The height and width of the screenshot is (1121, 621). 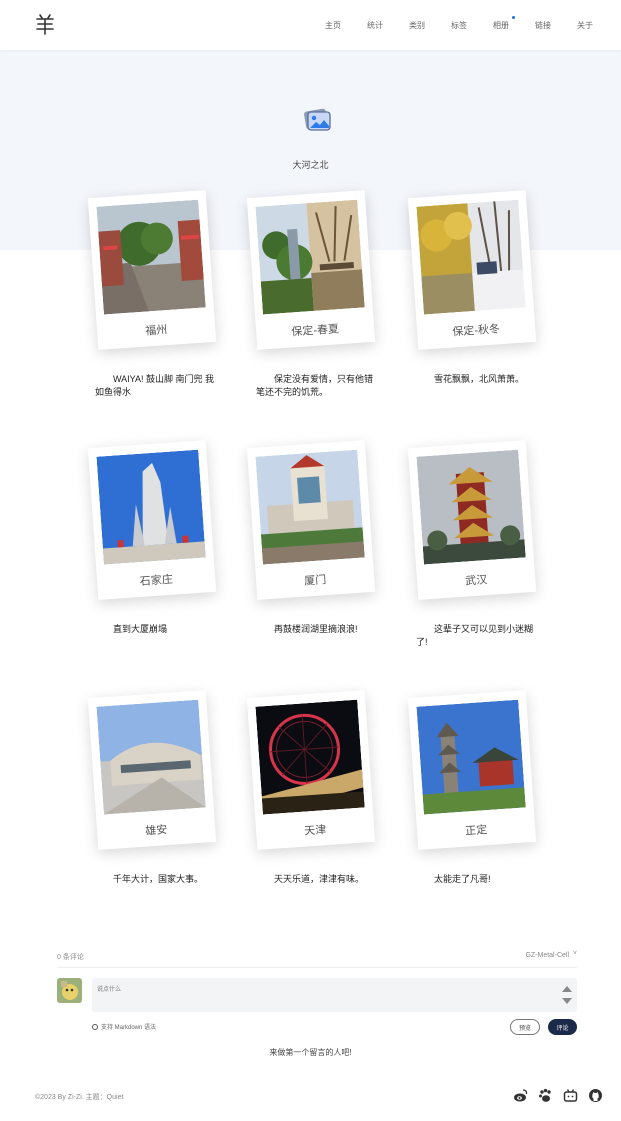 I want to click on markdown-icon, so click(x=95, y=1026).